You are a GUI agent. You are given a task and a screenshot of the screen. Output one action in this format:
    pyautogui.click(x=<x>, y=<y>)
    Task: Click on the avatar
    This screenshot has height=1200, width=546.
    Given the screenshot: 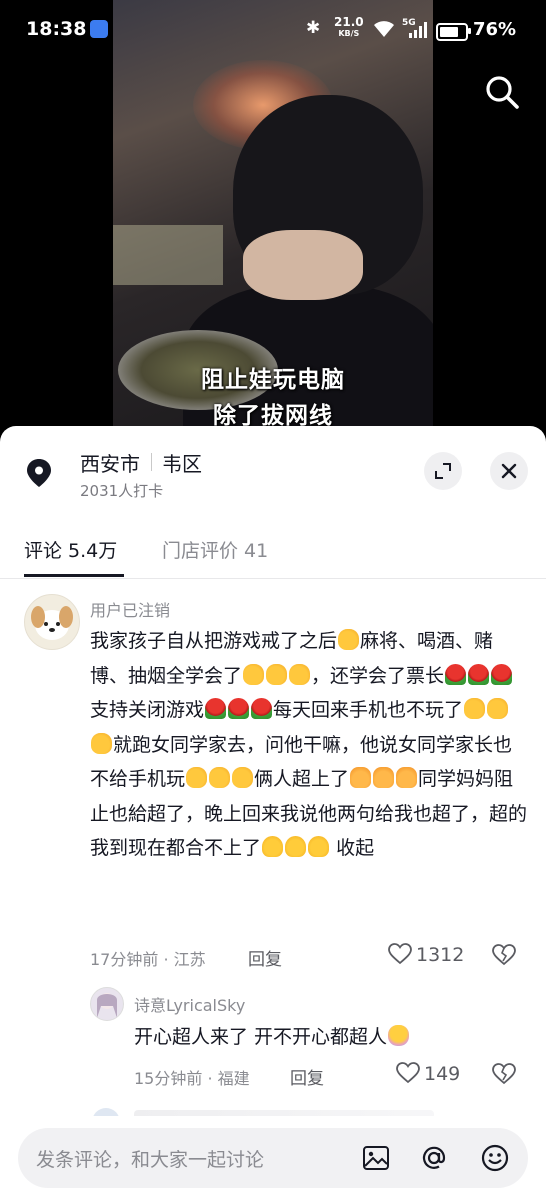 What is the action you would take?
    pyautogui.click(x=52, y=622)
    